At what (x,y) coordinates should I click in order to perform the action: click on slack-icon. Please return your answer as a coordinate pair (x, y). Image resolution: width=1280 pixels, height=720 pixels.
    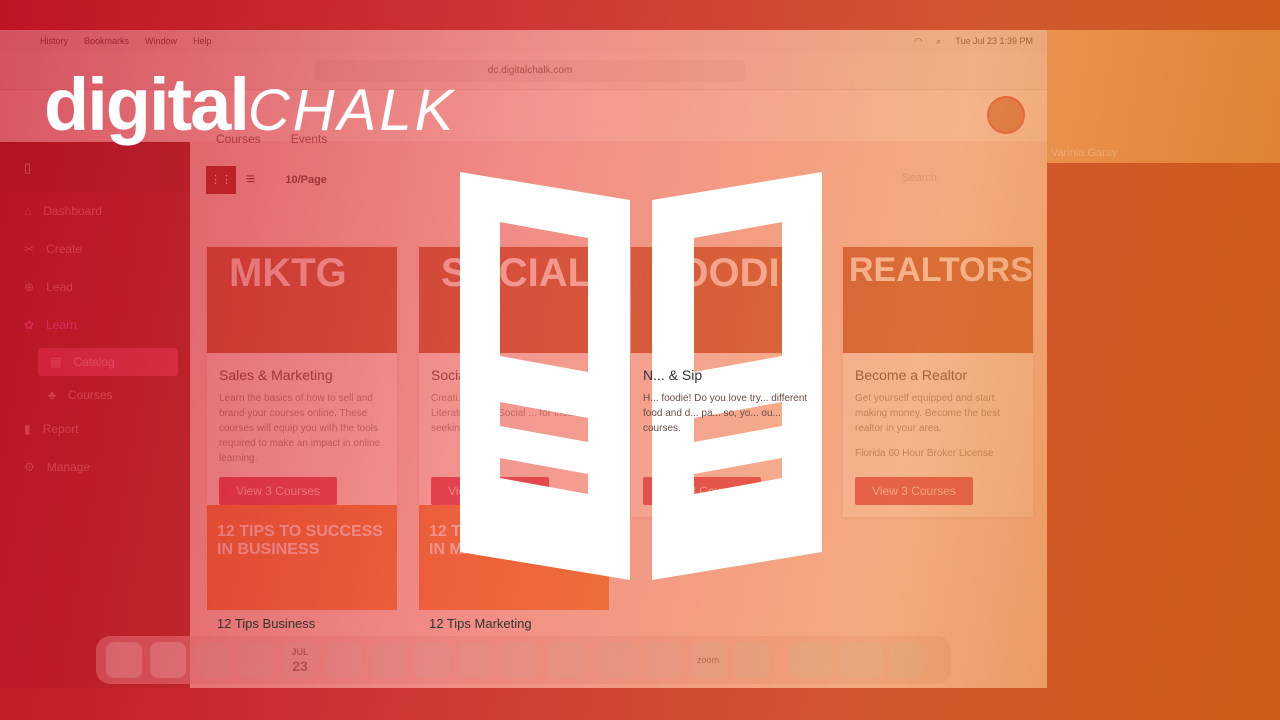
    Looking at the image, I should click on (664, 660).